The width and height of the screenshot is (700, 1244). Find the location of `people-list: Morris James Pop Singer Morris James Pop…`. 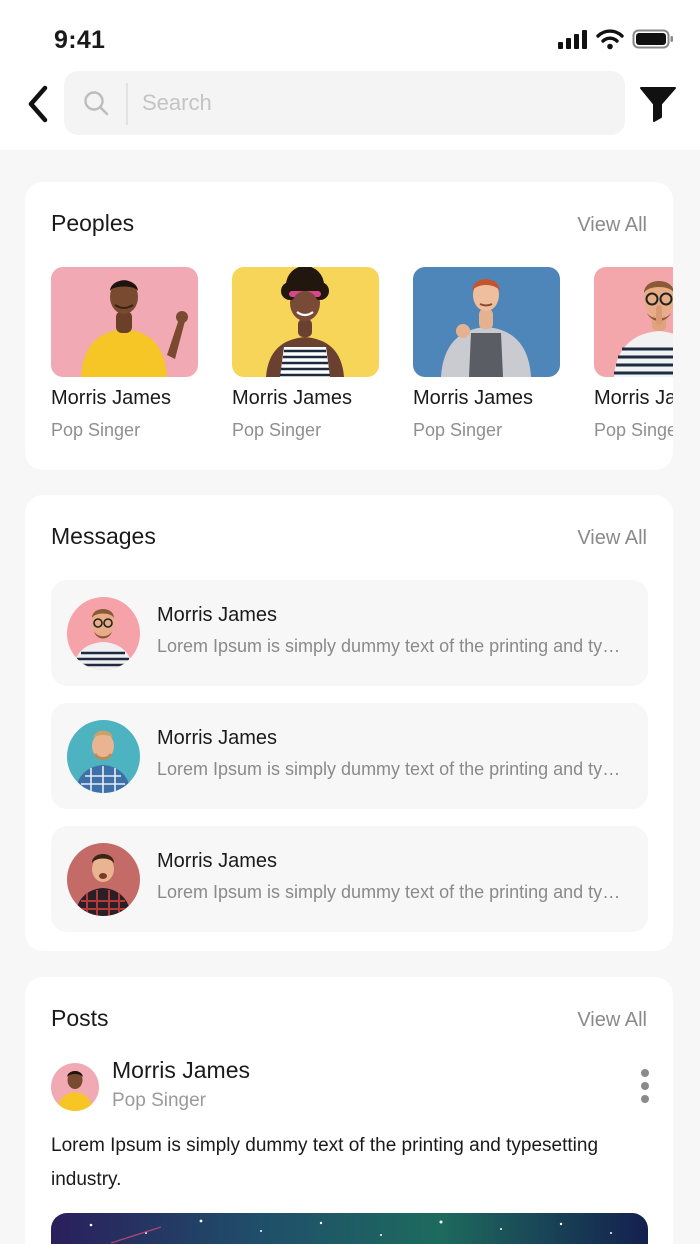

people-list: Morris James Pop Singer Morris James Pop… is located at coordinates (362, 354).